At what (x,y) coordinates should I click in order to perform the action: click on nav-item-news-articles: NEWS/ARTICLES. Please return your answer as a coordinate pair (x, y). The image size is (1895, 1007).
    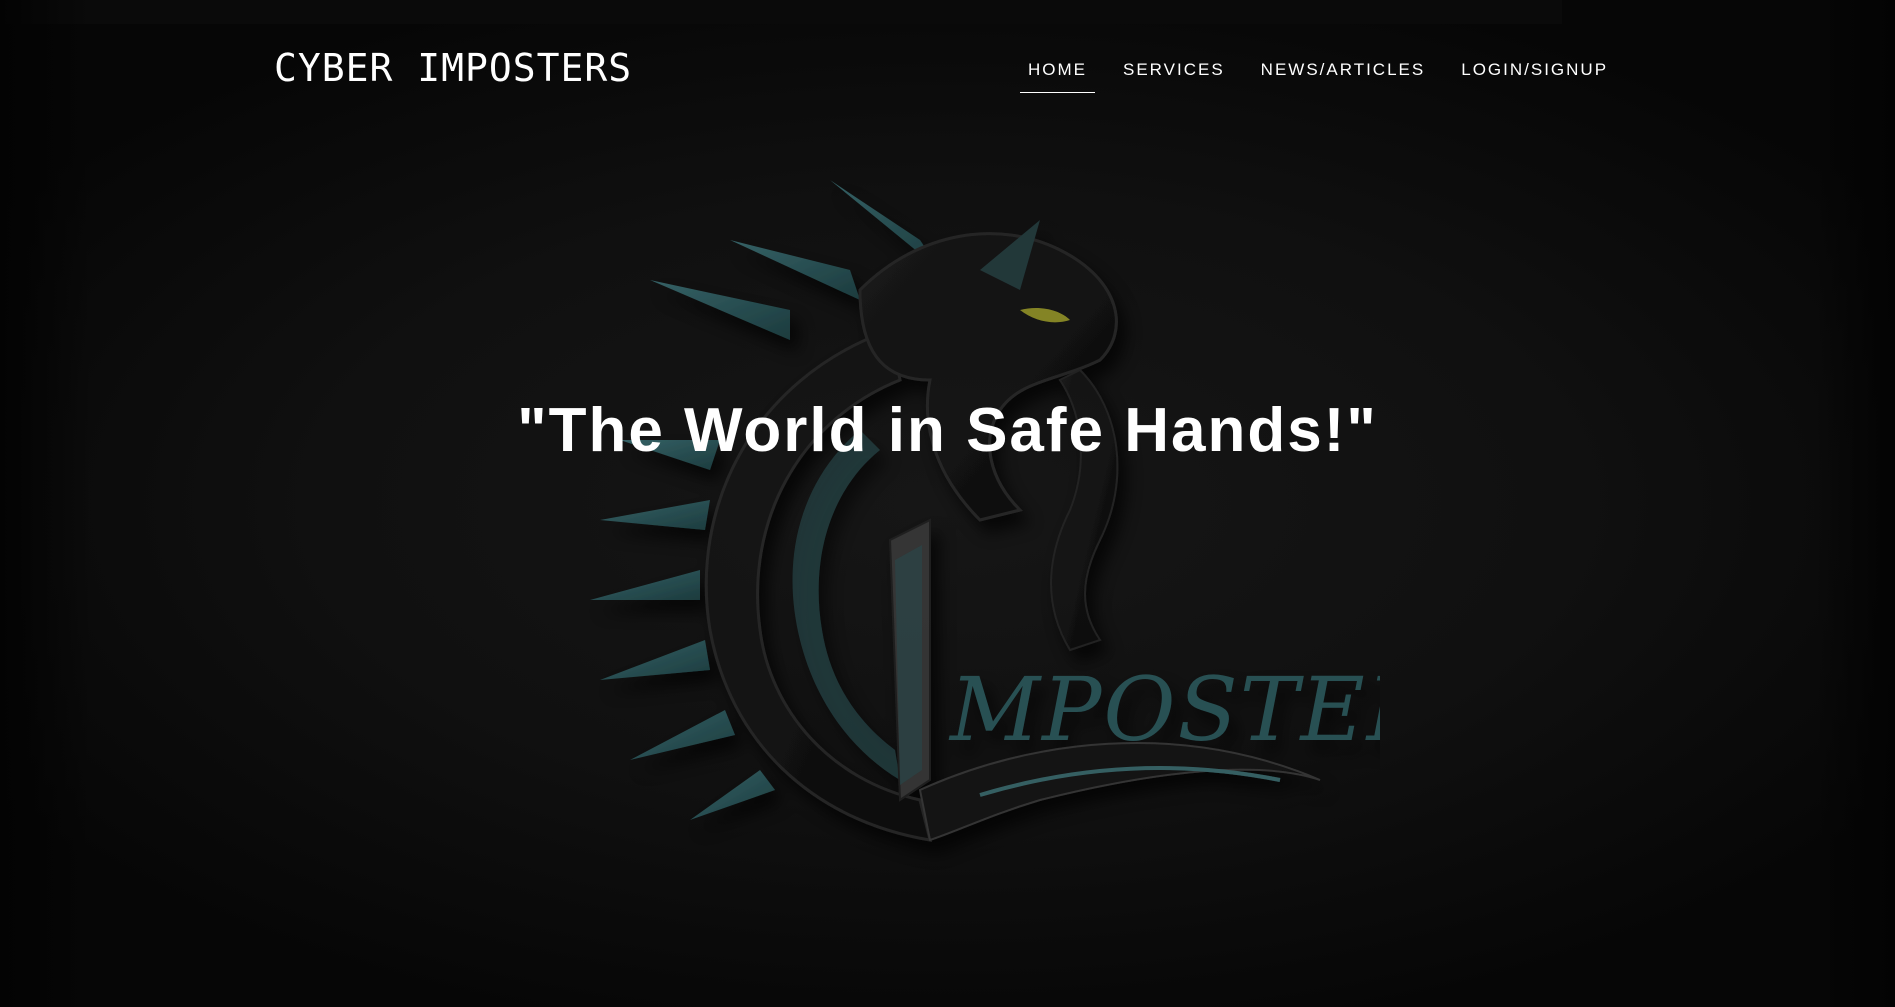
    Looking at the image, I should click on (1343, 74).